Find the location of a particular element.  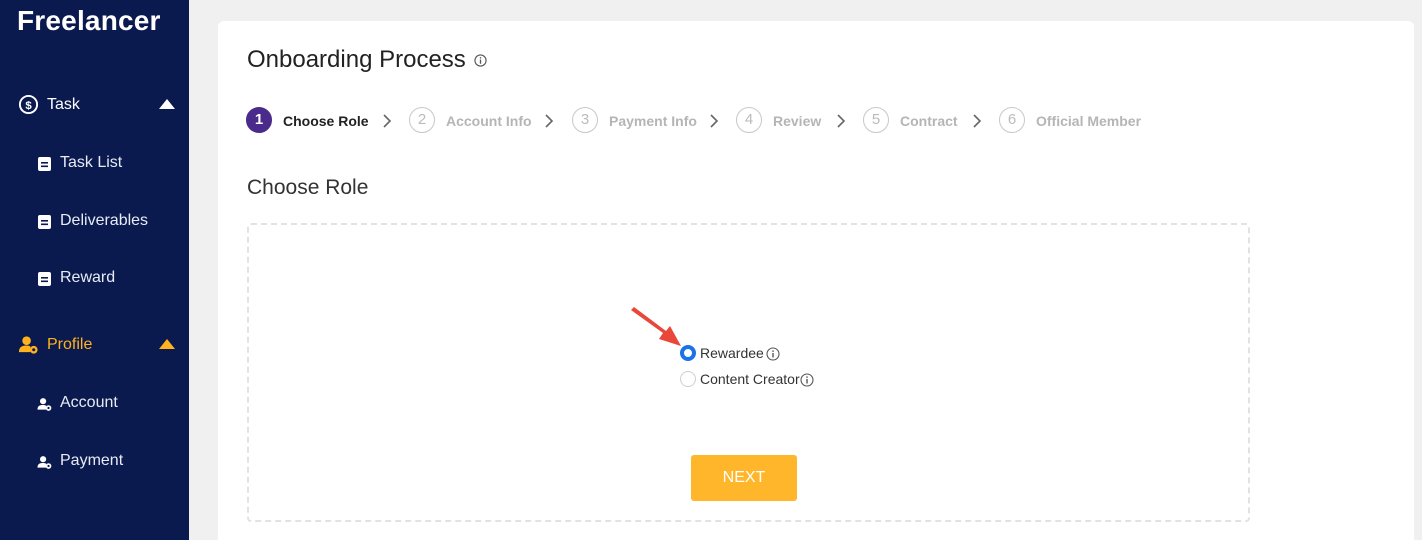

sidebar: Freelancer $ Task Task List Deliverables is located at coordinates (94, 270).